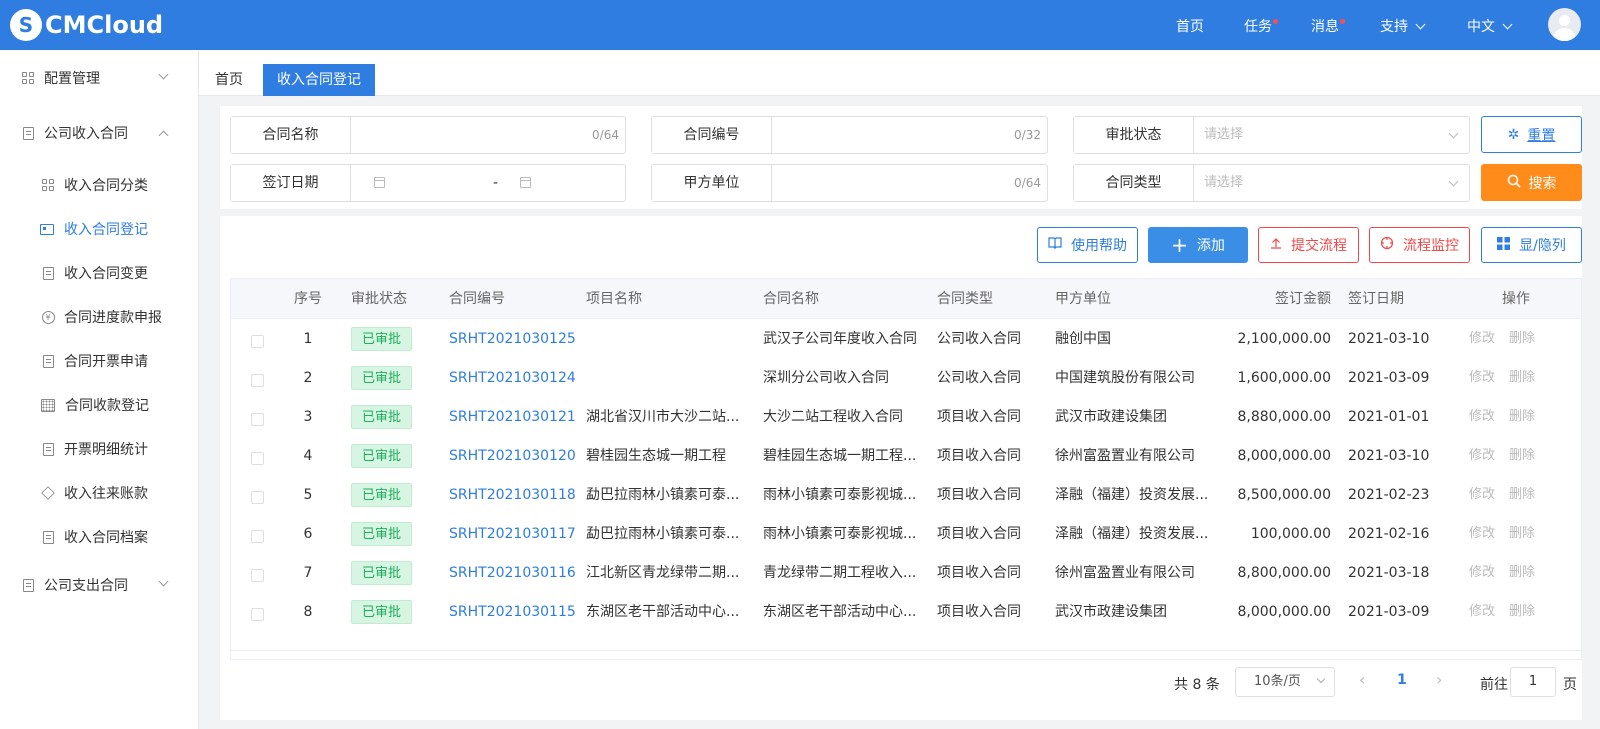 The image size is (1600, 729). Describe the element at coordinates (319, 80) in the screenshot. I see `tab-income-register: 收入合同登记` at that location.